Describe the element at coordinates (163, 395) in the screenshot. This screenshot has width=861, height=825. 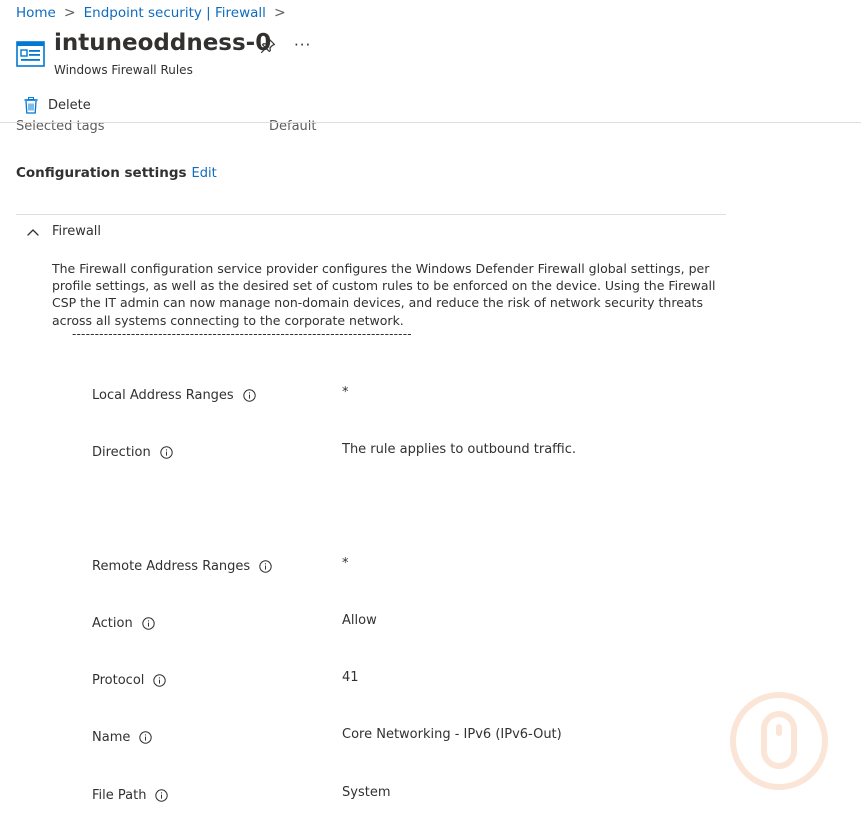
I see `setting-label-text: Local Address Ranges` at that location.